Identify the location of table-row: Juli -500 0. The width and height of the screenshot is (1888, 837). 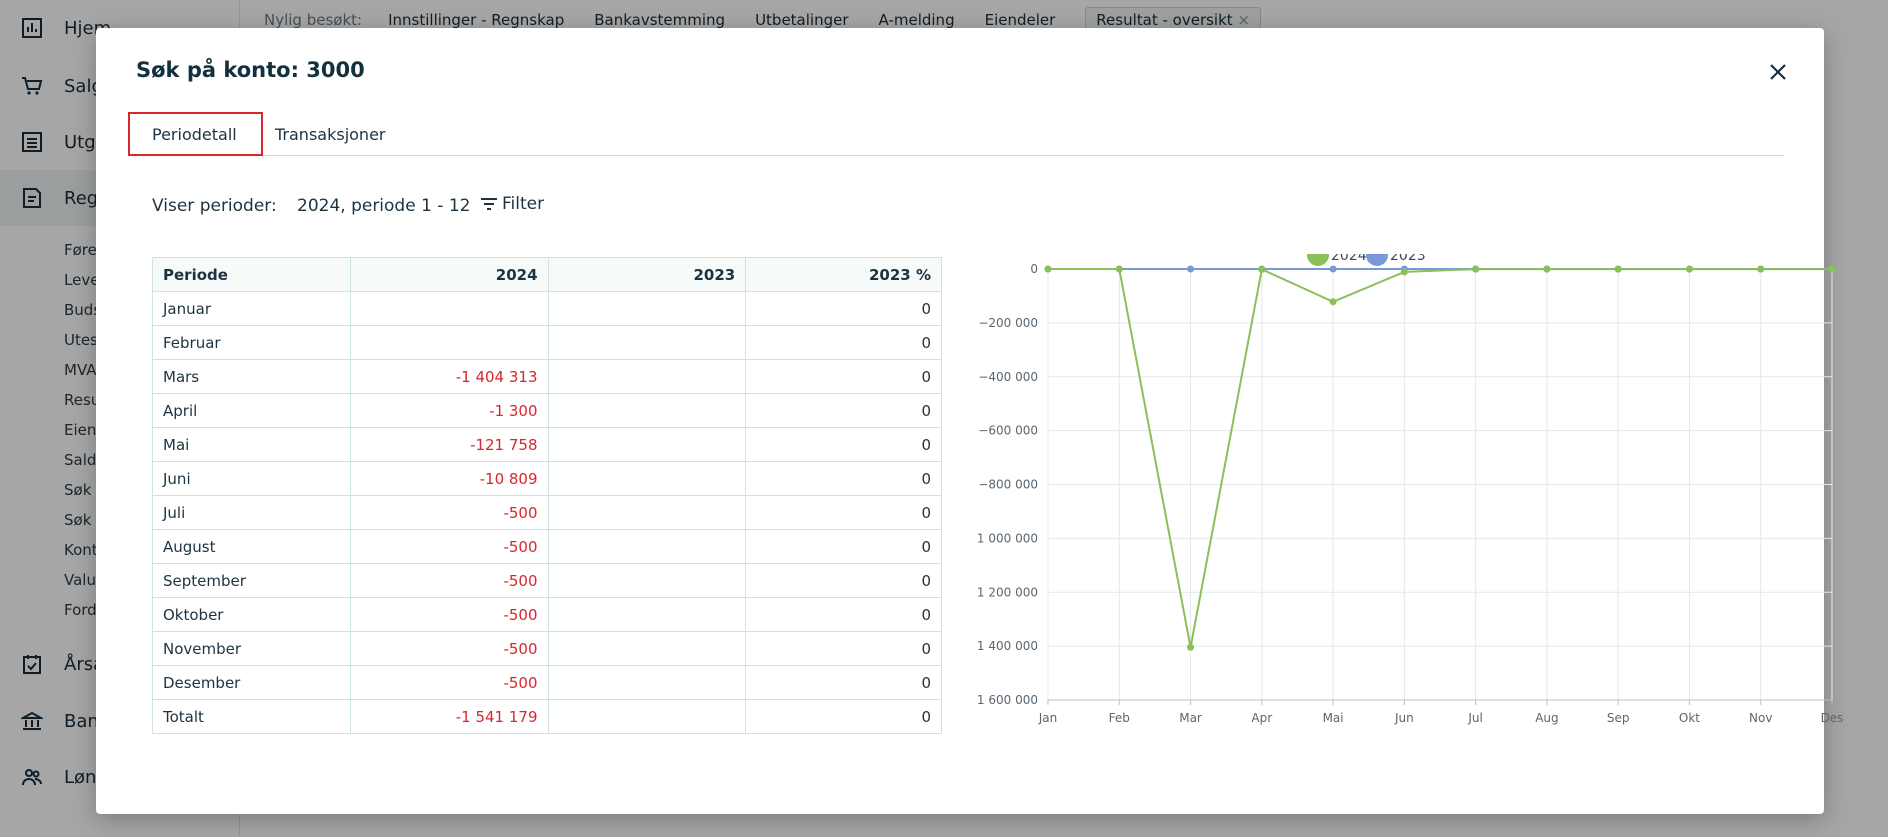
(547, 512).